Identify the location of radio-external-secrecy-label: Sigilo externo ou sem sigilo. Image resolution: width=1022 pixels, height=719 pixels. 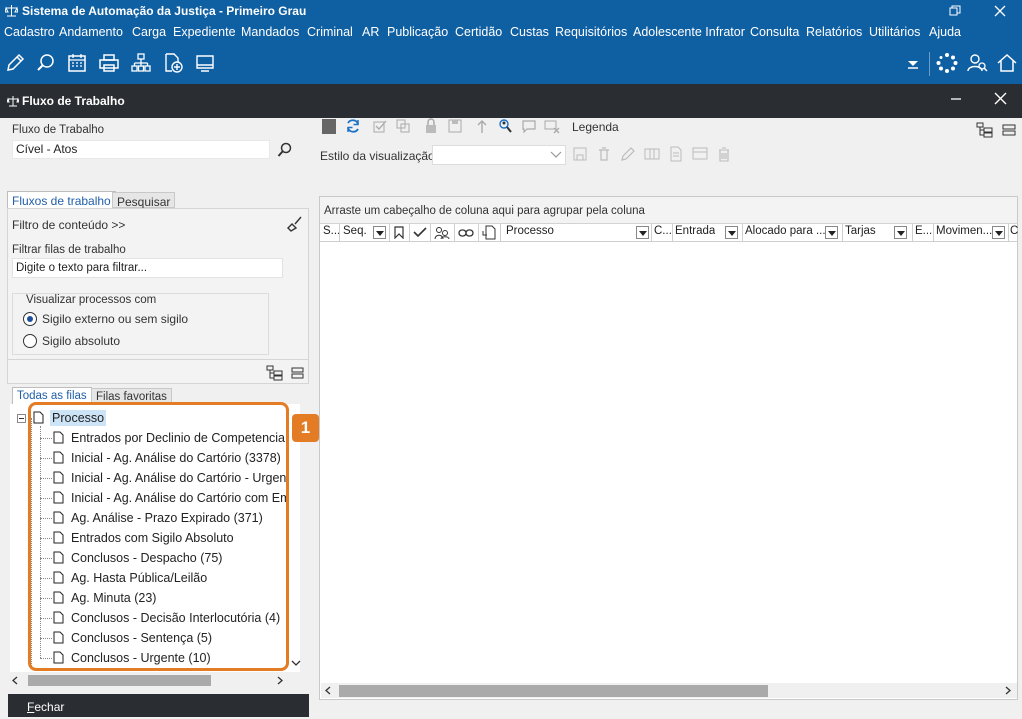
(115, 319).